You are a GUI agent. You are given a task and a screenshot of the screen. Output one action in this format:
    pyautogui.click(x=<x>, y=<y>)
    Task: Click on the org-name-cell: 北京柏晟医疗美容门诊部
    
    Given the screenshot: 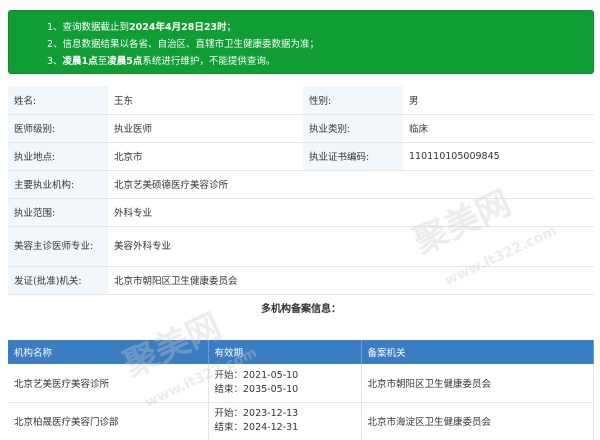 What is the action you would take?
    pyautogui.click(x=108, y=421)
    